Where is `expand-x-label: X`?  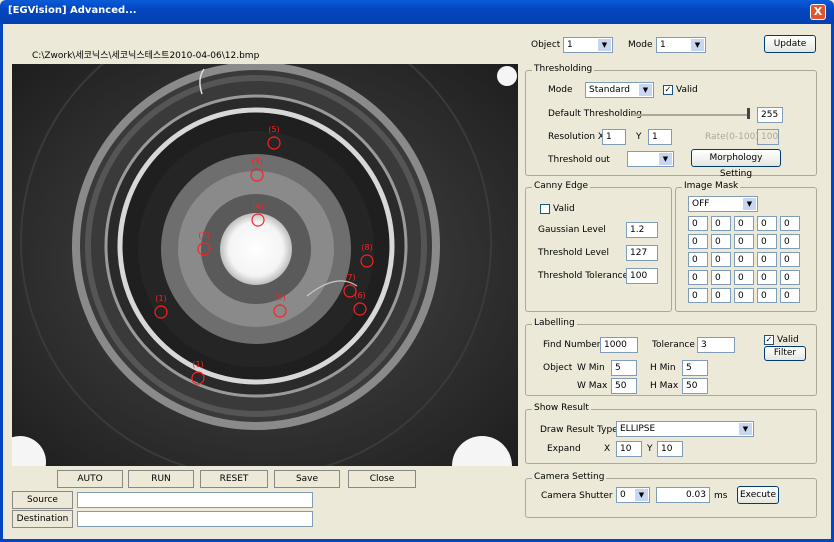
expand-x-label: X is located at coordinates (607, 449).